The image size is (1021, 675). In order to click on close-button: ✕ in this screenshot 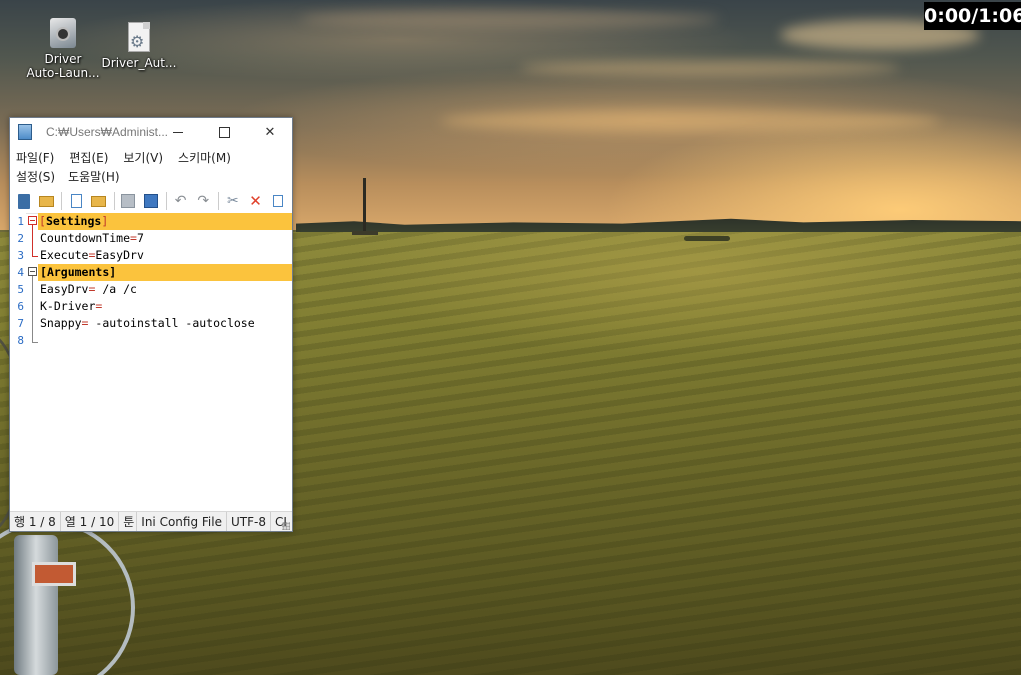, I will do `click(269, 132)`.